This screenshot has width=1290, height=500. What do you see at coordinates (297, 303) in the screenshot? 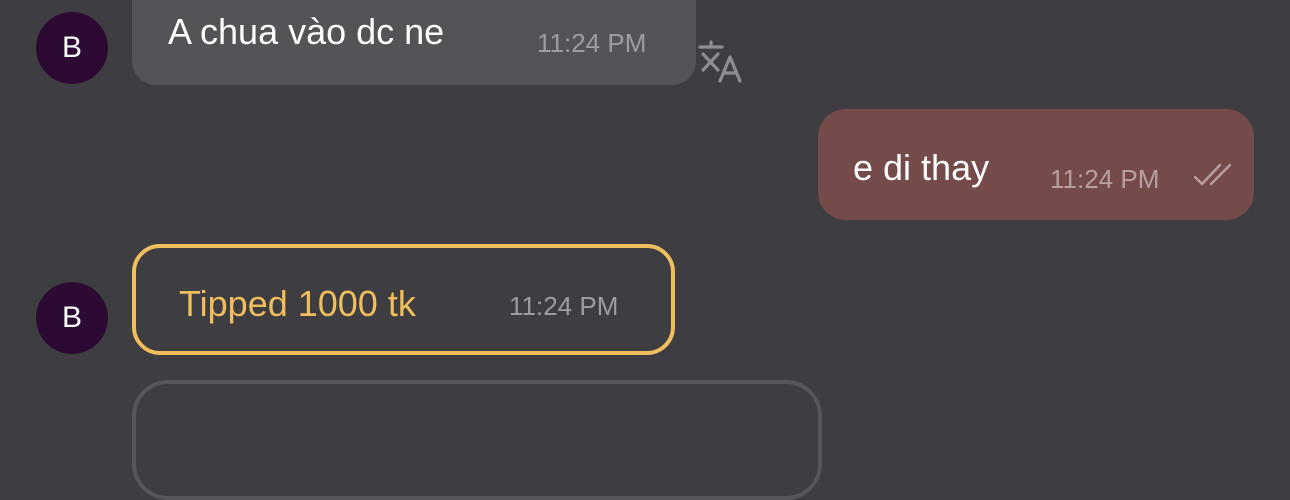
I see `tip-text: Tipped 1000 tk` at bounding box center [297, 303].